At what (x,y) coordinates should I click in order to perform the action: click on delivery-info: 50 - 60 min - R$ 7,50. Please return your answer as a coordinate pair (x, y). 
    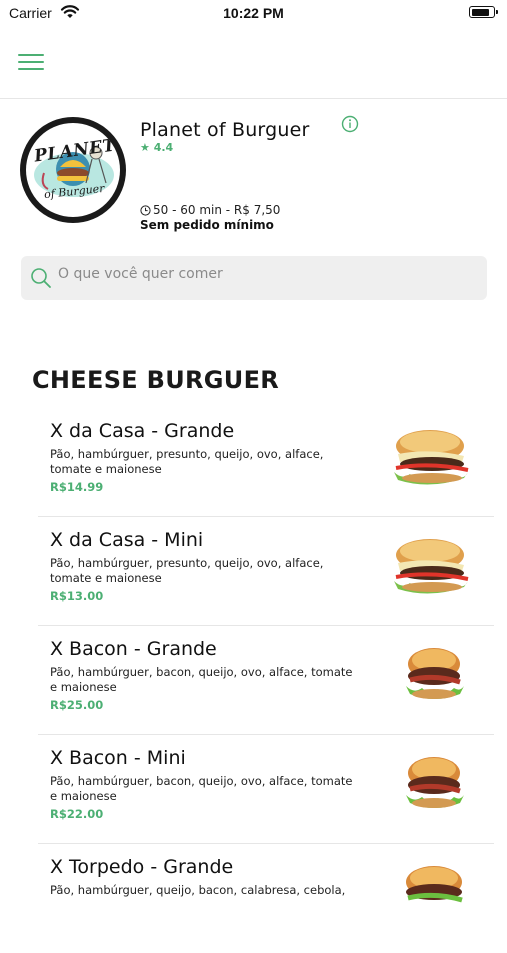
    Looking at the image, I should click on (210, 210).